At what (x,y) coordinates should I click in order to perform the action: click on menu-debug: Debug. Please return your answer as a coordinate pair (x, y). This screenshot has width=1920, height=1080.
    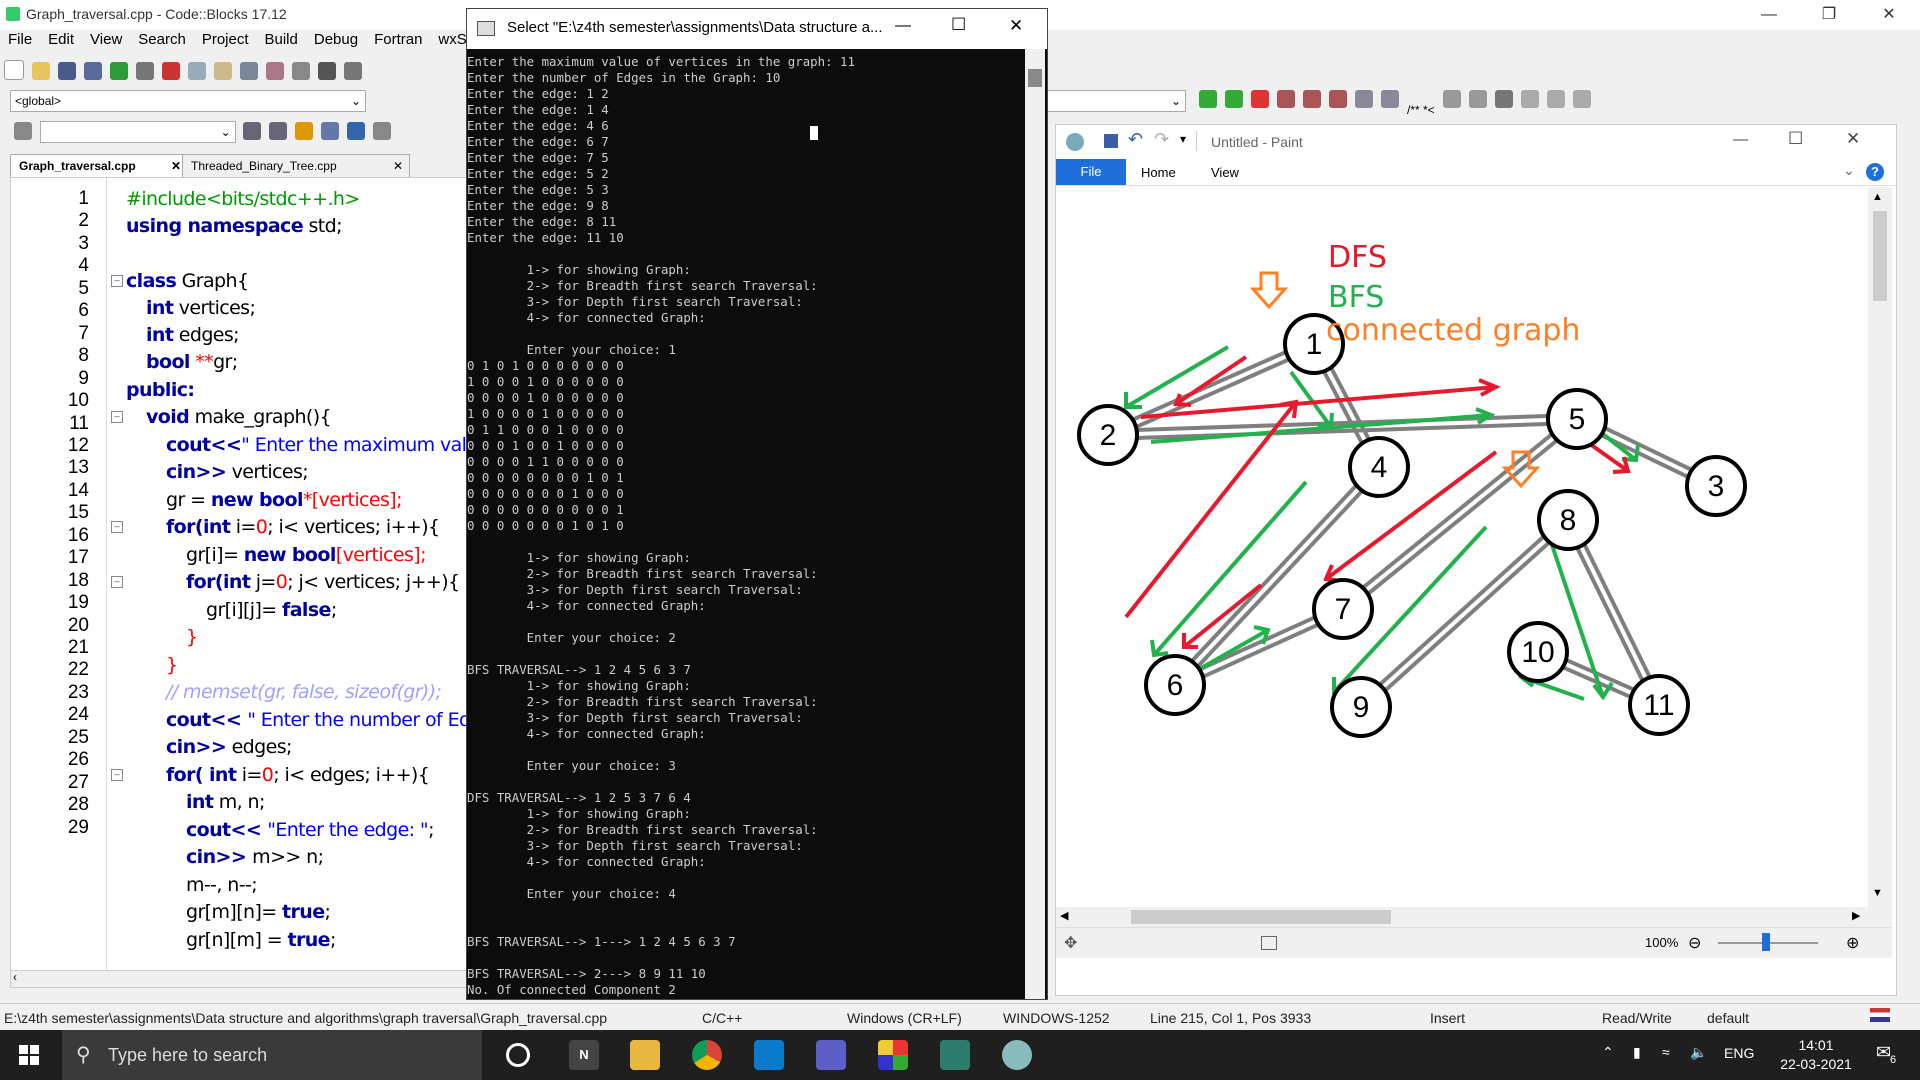
    Looking at the image, I should click on (336, 40).